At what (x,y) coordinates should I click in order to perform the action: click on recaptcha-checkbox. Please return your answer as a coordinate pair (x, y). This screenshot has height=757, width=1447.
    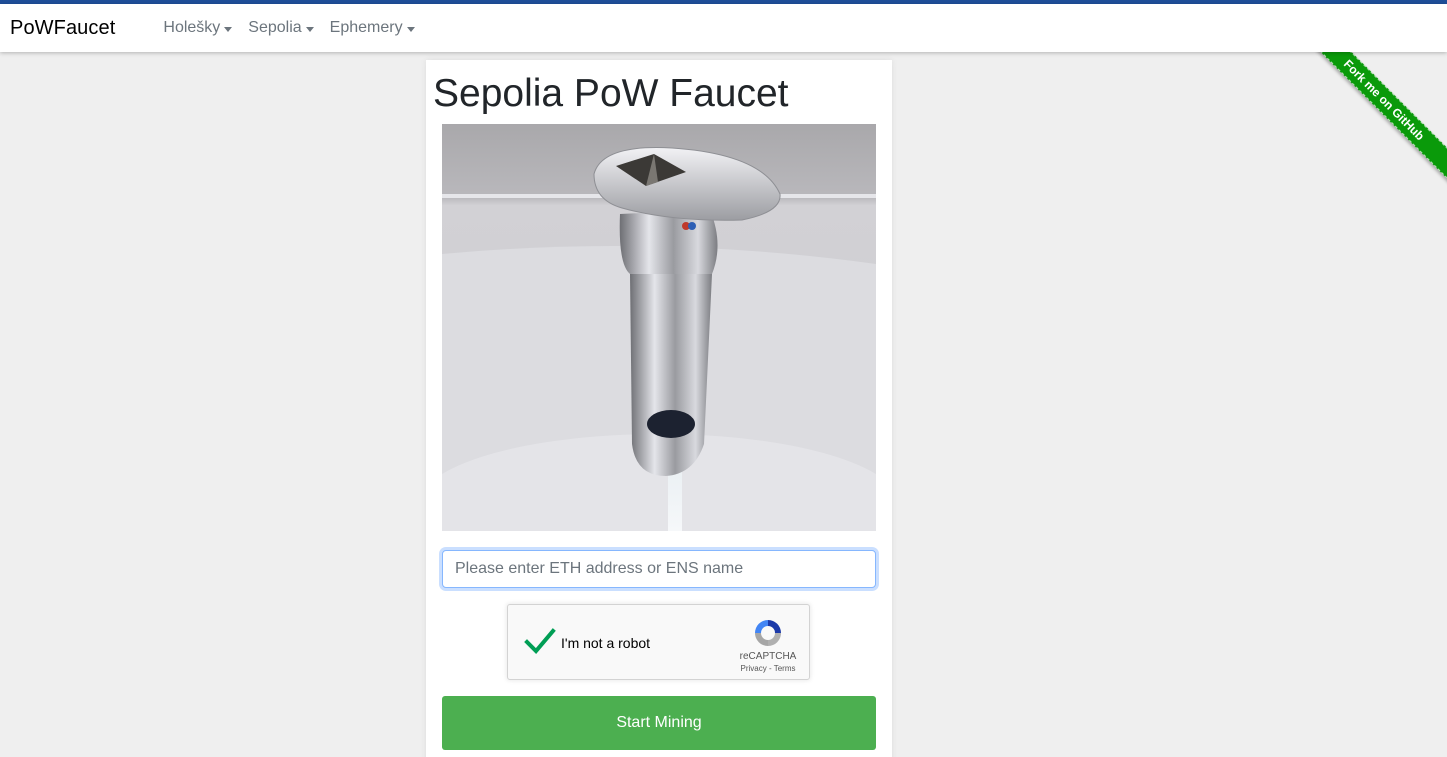
    Looking at the image, I should click on (540, 641).